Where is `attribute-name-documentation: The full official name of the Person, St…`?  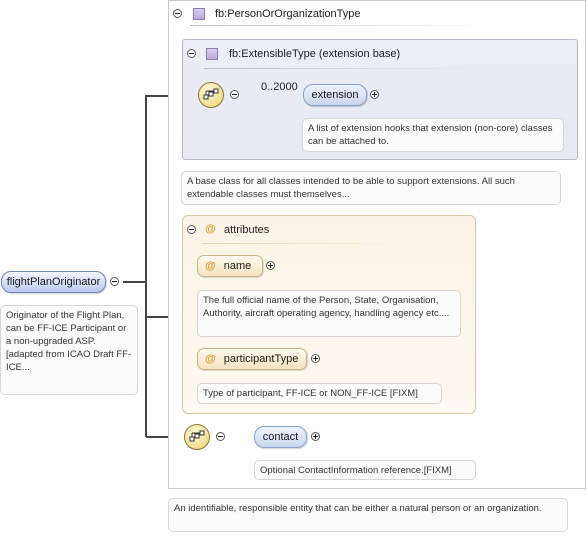 attribute-name-documentation: The full official name of the Person, St… is located at coordinates (329, 313).